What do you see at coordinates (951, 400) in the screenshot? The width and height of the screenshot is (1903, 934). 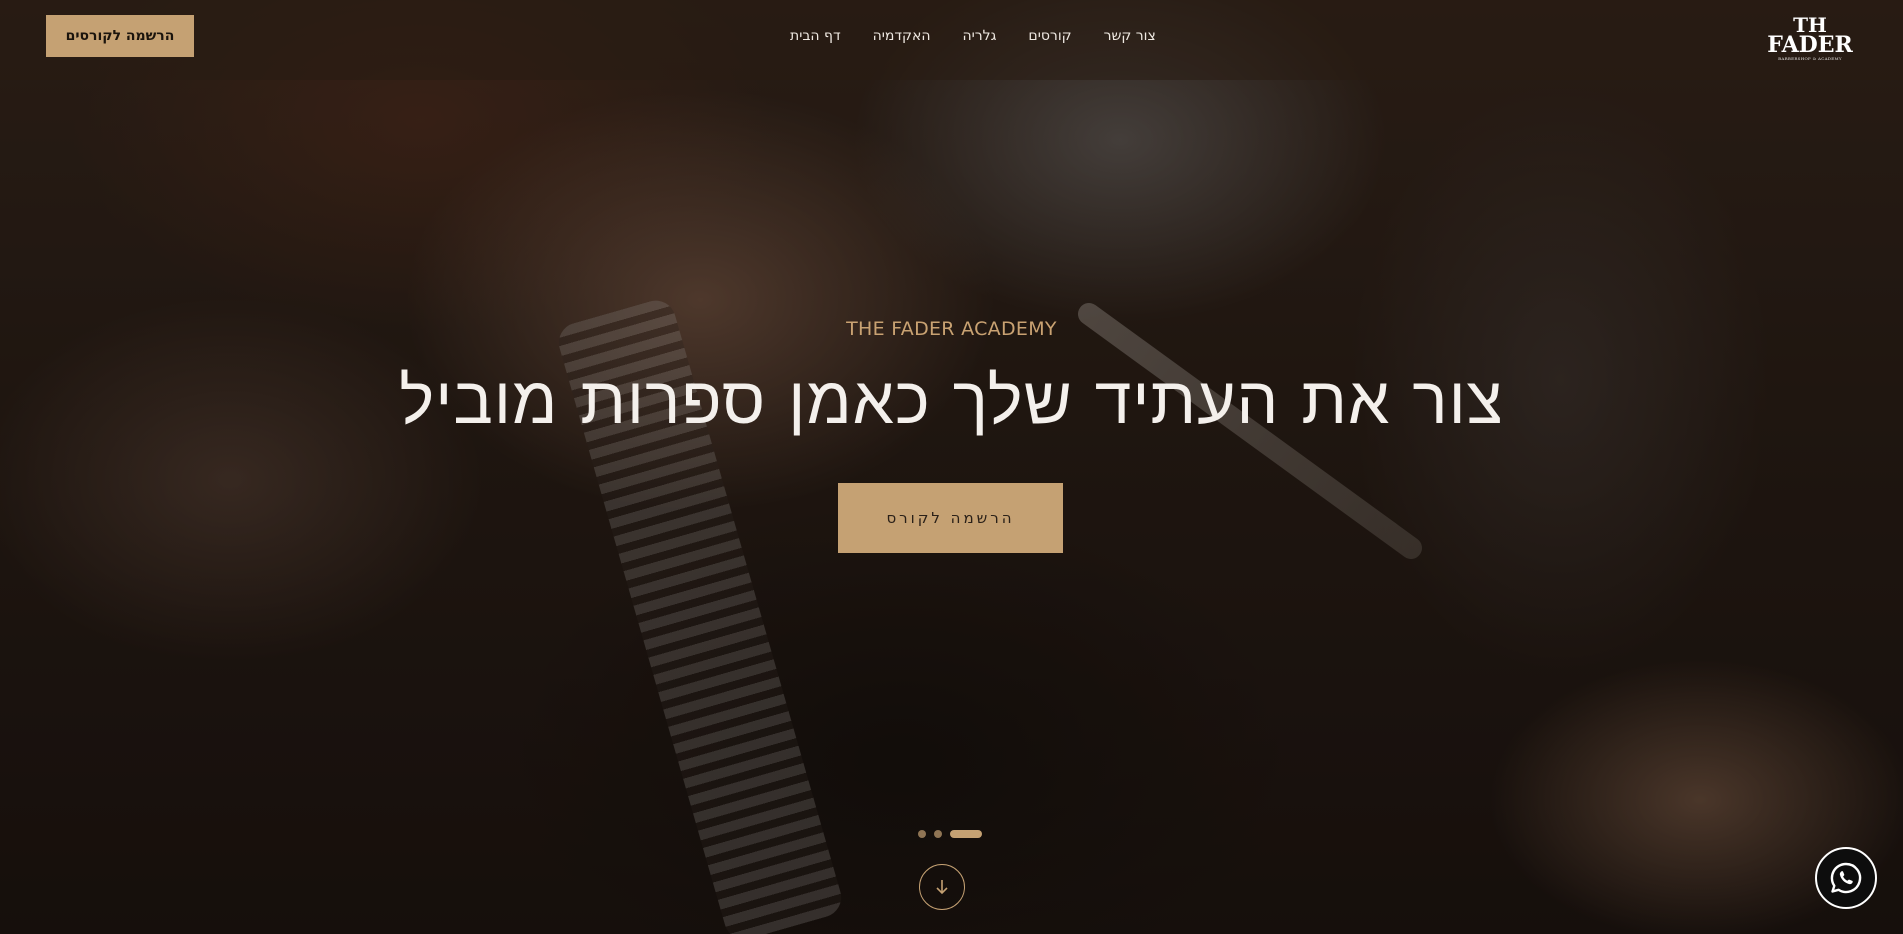 I see `hero-headline: צור את העתיד שלך כאמן ספרות מוביל` at bounding box center [951, 400].